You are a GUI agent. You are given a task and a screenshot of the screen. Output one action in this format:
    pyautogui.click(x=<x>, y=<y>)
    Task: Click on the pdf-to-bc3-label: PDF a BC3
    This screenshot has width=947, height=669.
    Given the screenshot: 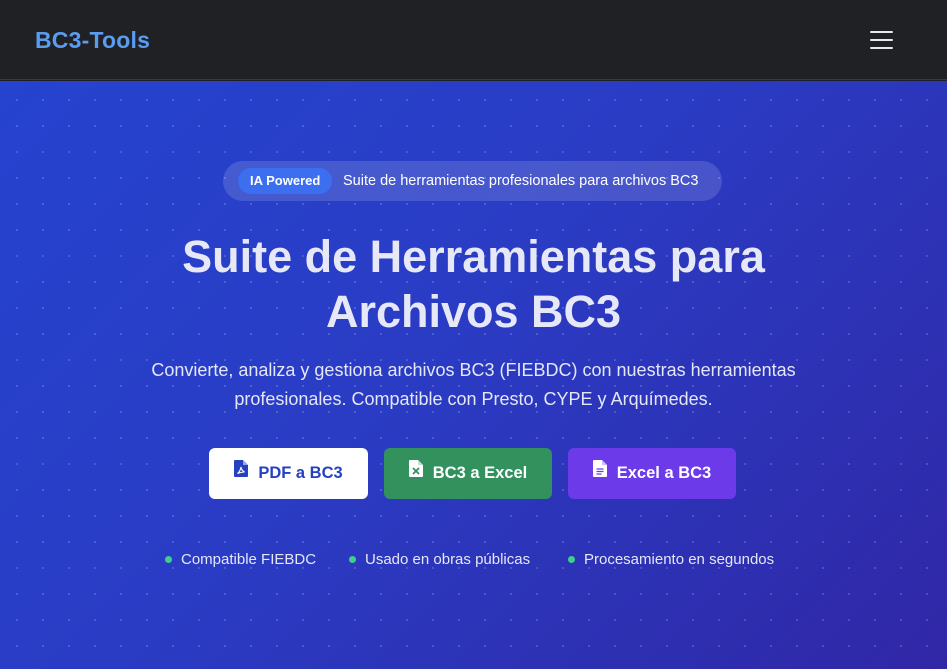 What is the action you would take?
    pyautogui.click(x=300, y=473)
    